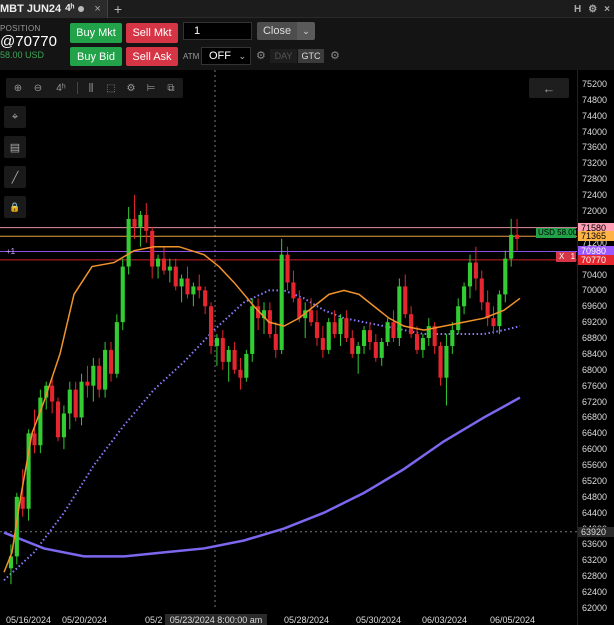 The image size is (614, 625). Describe the element at coordinates (283, 56) in the screenshot. I see `tif-day-toggle: DAY` at that location.